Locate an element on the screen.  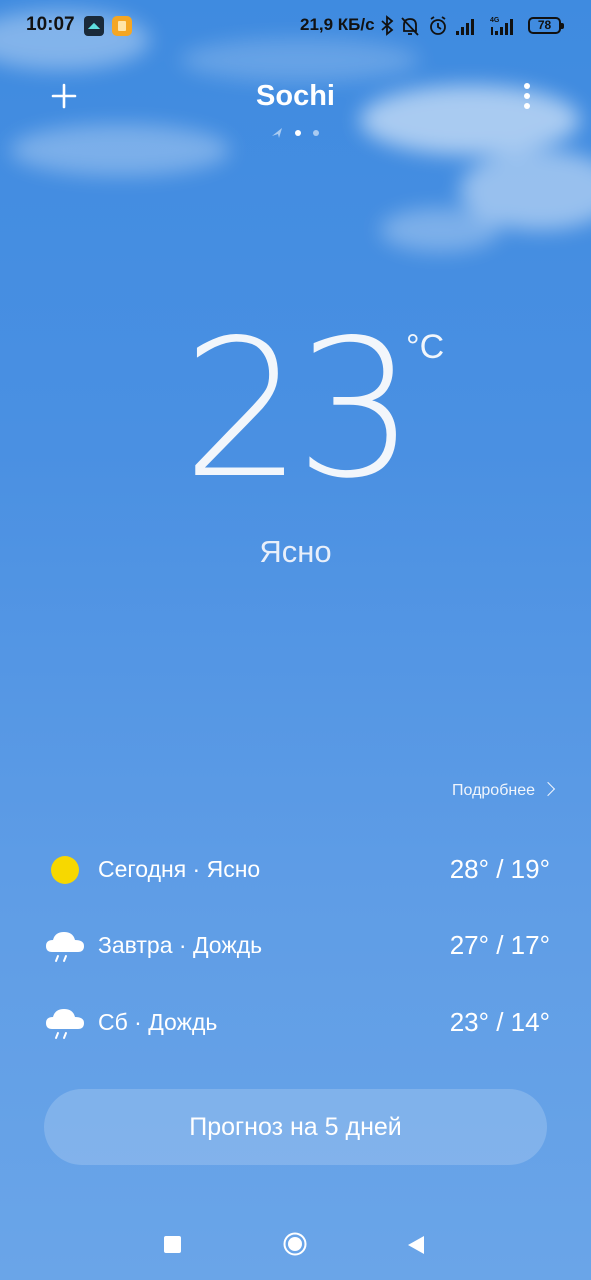
forecast-day-label: Сб · Дождь is located at coordinates (158, 1022).